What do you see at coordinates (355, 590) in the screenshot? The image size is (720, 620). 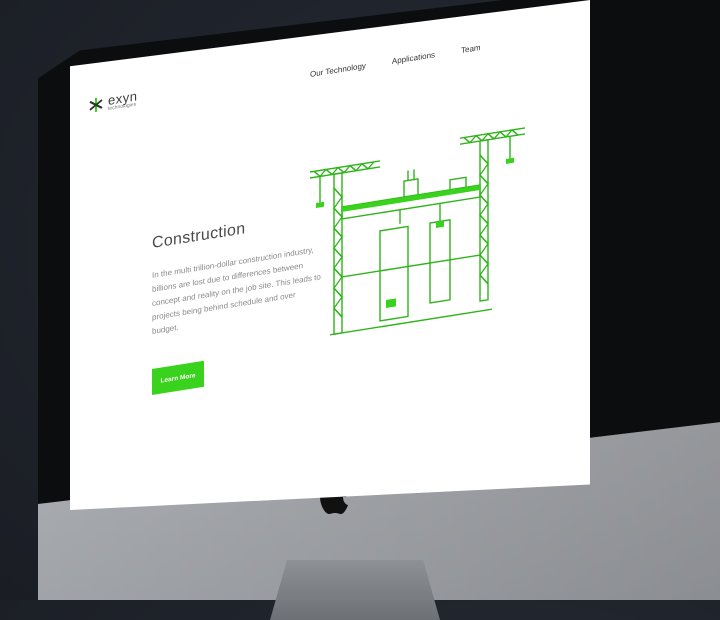 I see `monitor-stand` at bounding box center [355, 590].